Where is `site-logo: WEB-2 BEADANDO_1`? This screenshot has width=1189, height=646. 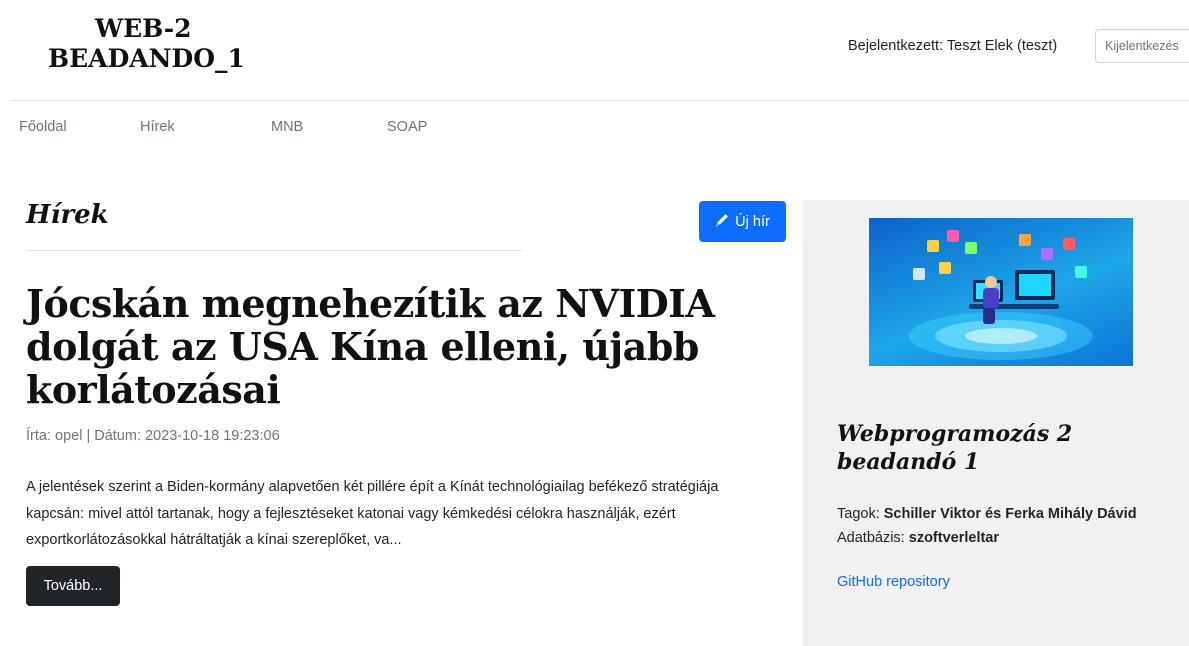
site-logo: WEB-2 BEADANDO_1 is located at coordinates (158, 44).